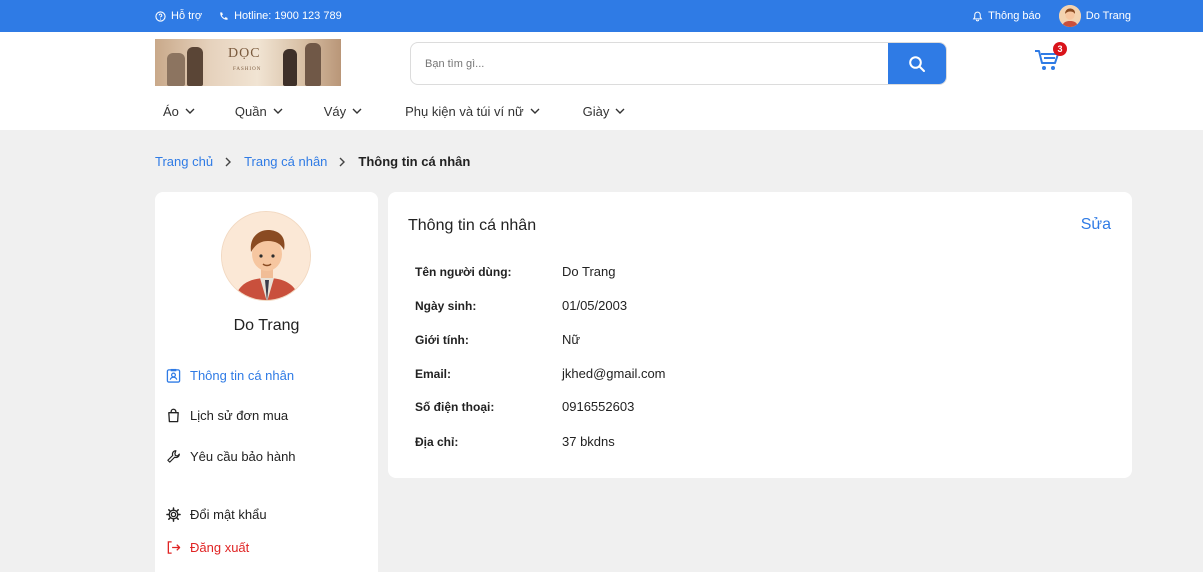 The width and height of the screenshot is (1203, 572). Describe the element at coordinates (187, 16) in the screenshot. I see `support-label: Hỗ trợ` at that location.